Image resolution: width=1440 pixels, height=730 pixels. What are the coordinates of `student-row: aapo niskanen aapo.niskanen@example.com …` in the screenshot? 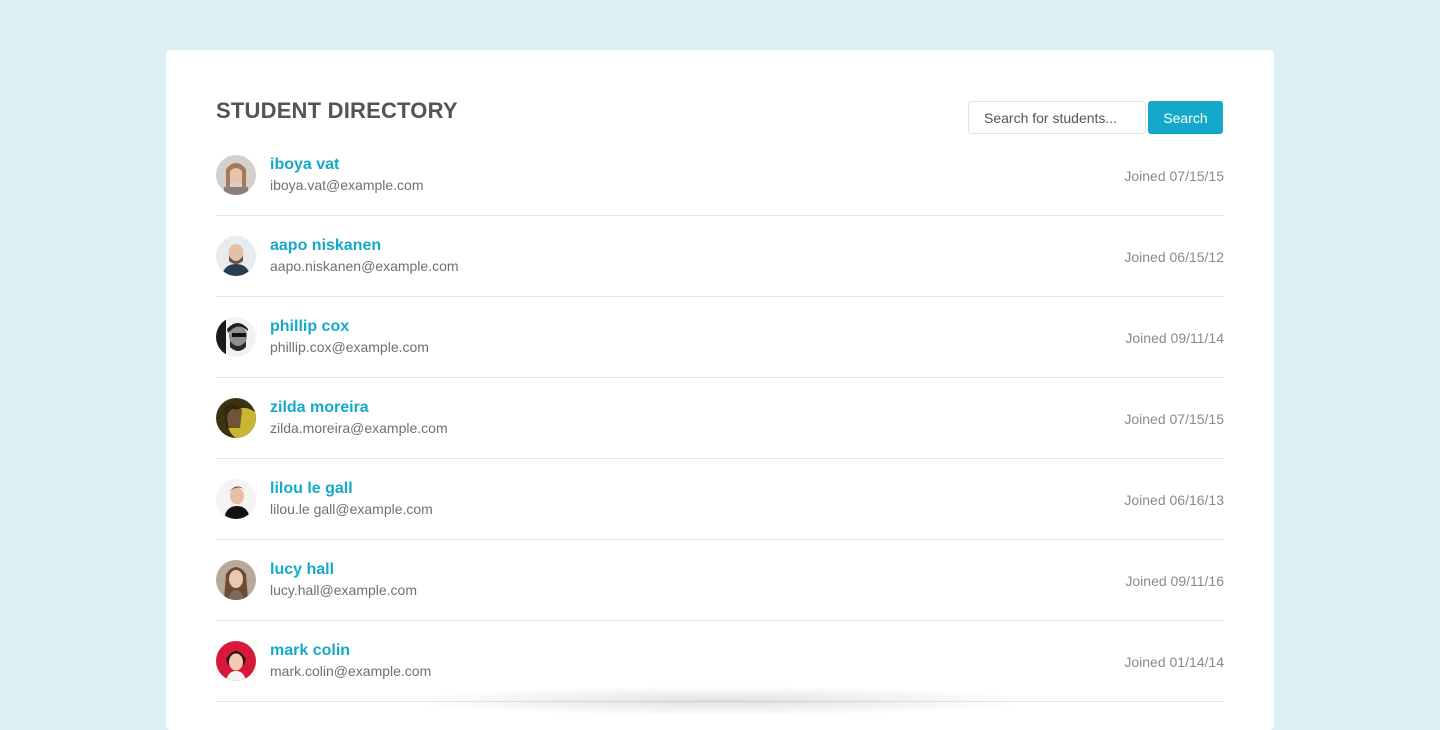 It's located at (720, 256).